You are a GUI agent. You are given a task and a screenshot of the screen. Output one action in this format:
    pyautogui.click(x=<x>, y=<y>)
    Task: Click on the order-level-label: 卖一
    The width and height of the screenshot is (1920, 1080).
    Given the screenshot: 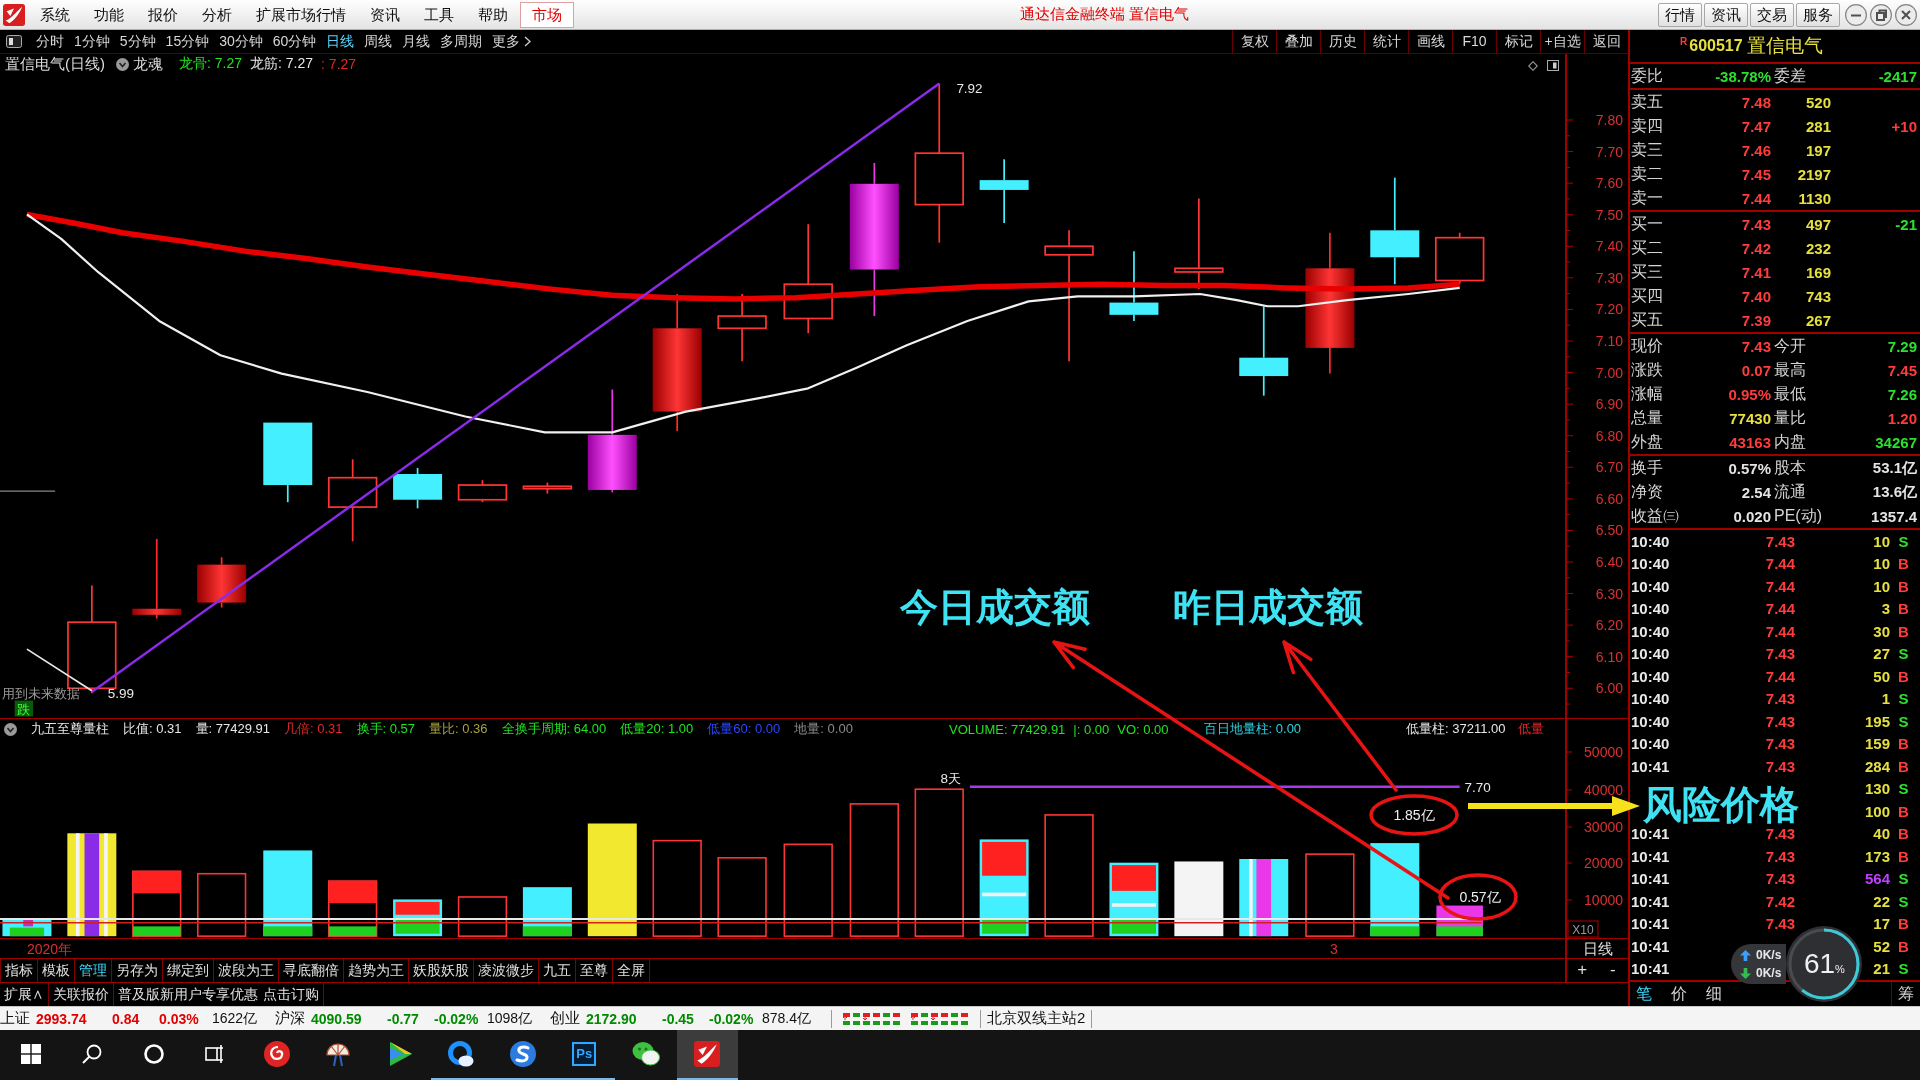 What is the action you would take?
    pyautogui.click(x=1647, y=197)
    